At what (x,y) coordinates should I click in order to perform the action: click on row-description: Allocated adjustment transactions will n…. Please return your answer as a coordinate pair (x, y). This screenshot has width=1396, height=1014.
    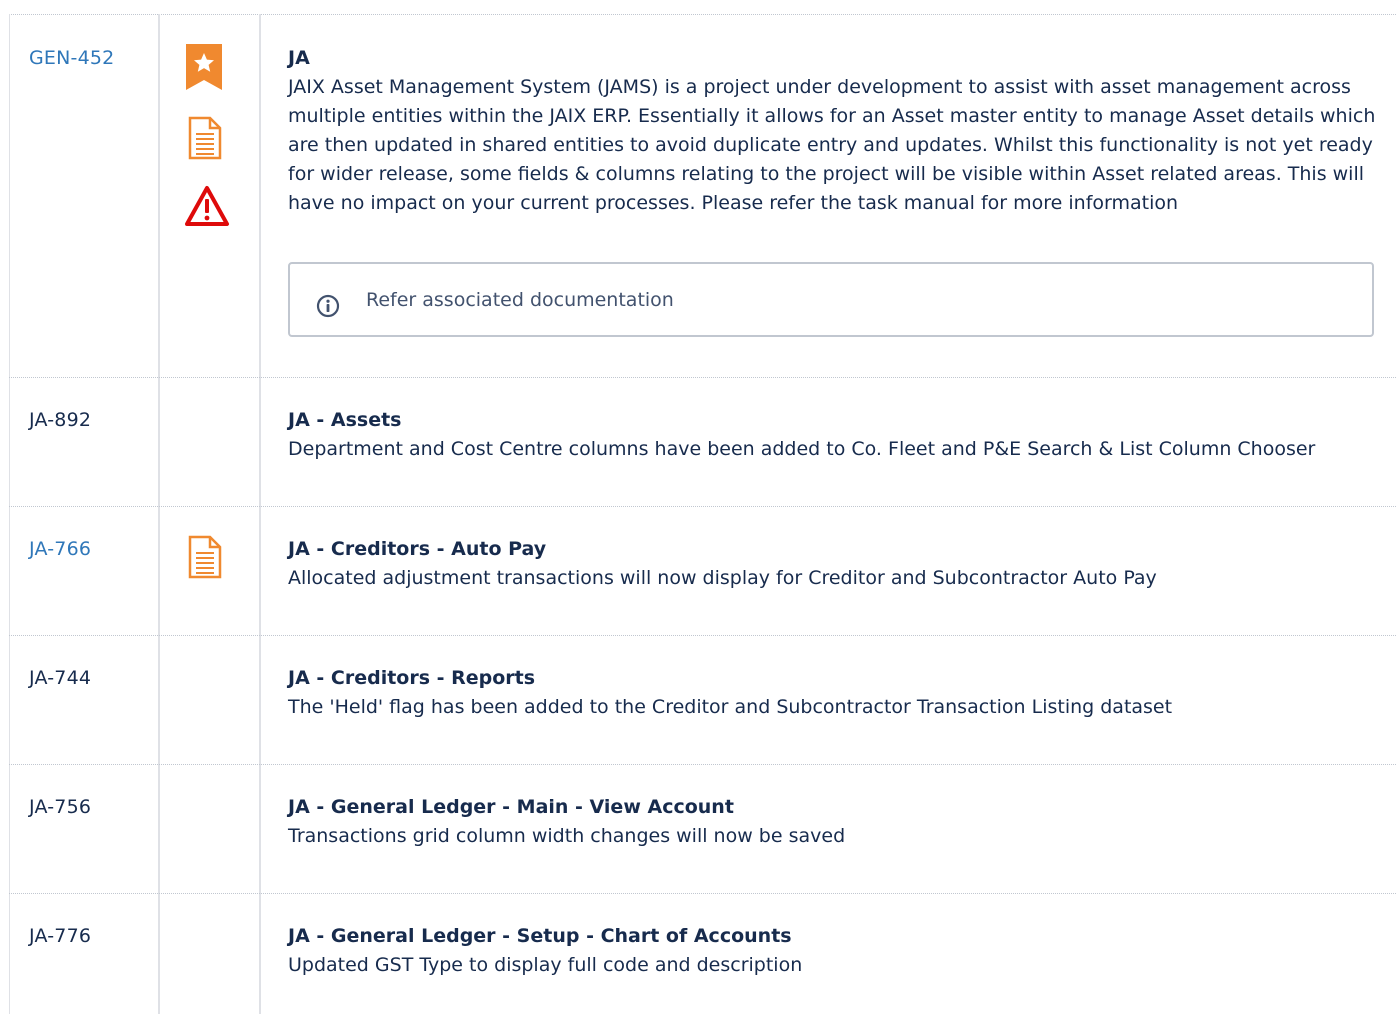
    Looking at the image, I should click on (722, 578).